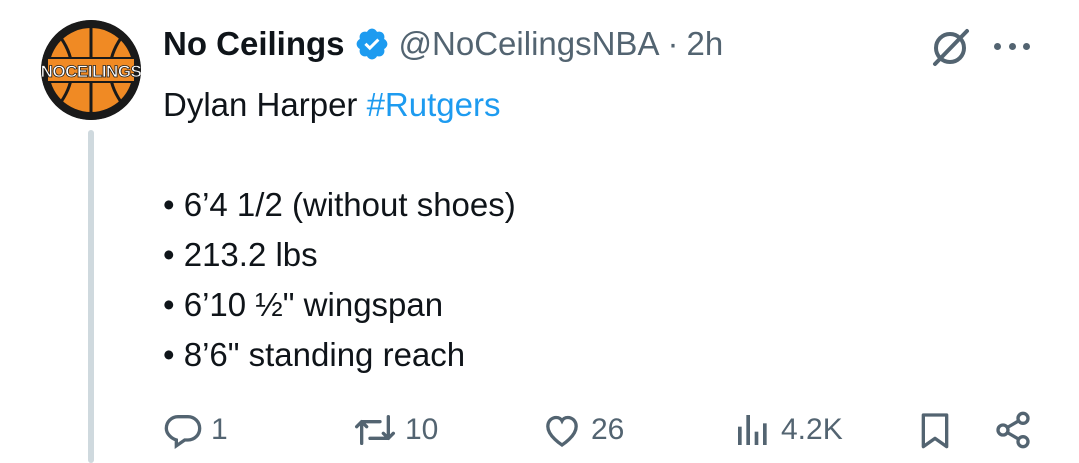 The width and height of the screenshot is (1079, 463). I want to click on action-bar: 1 10 26 4.2K, so click(598, 430).